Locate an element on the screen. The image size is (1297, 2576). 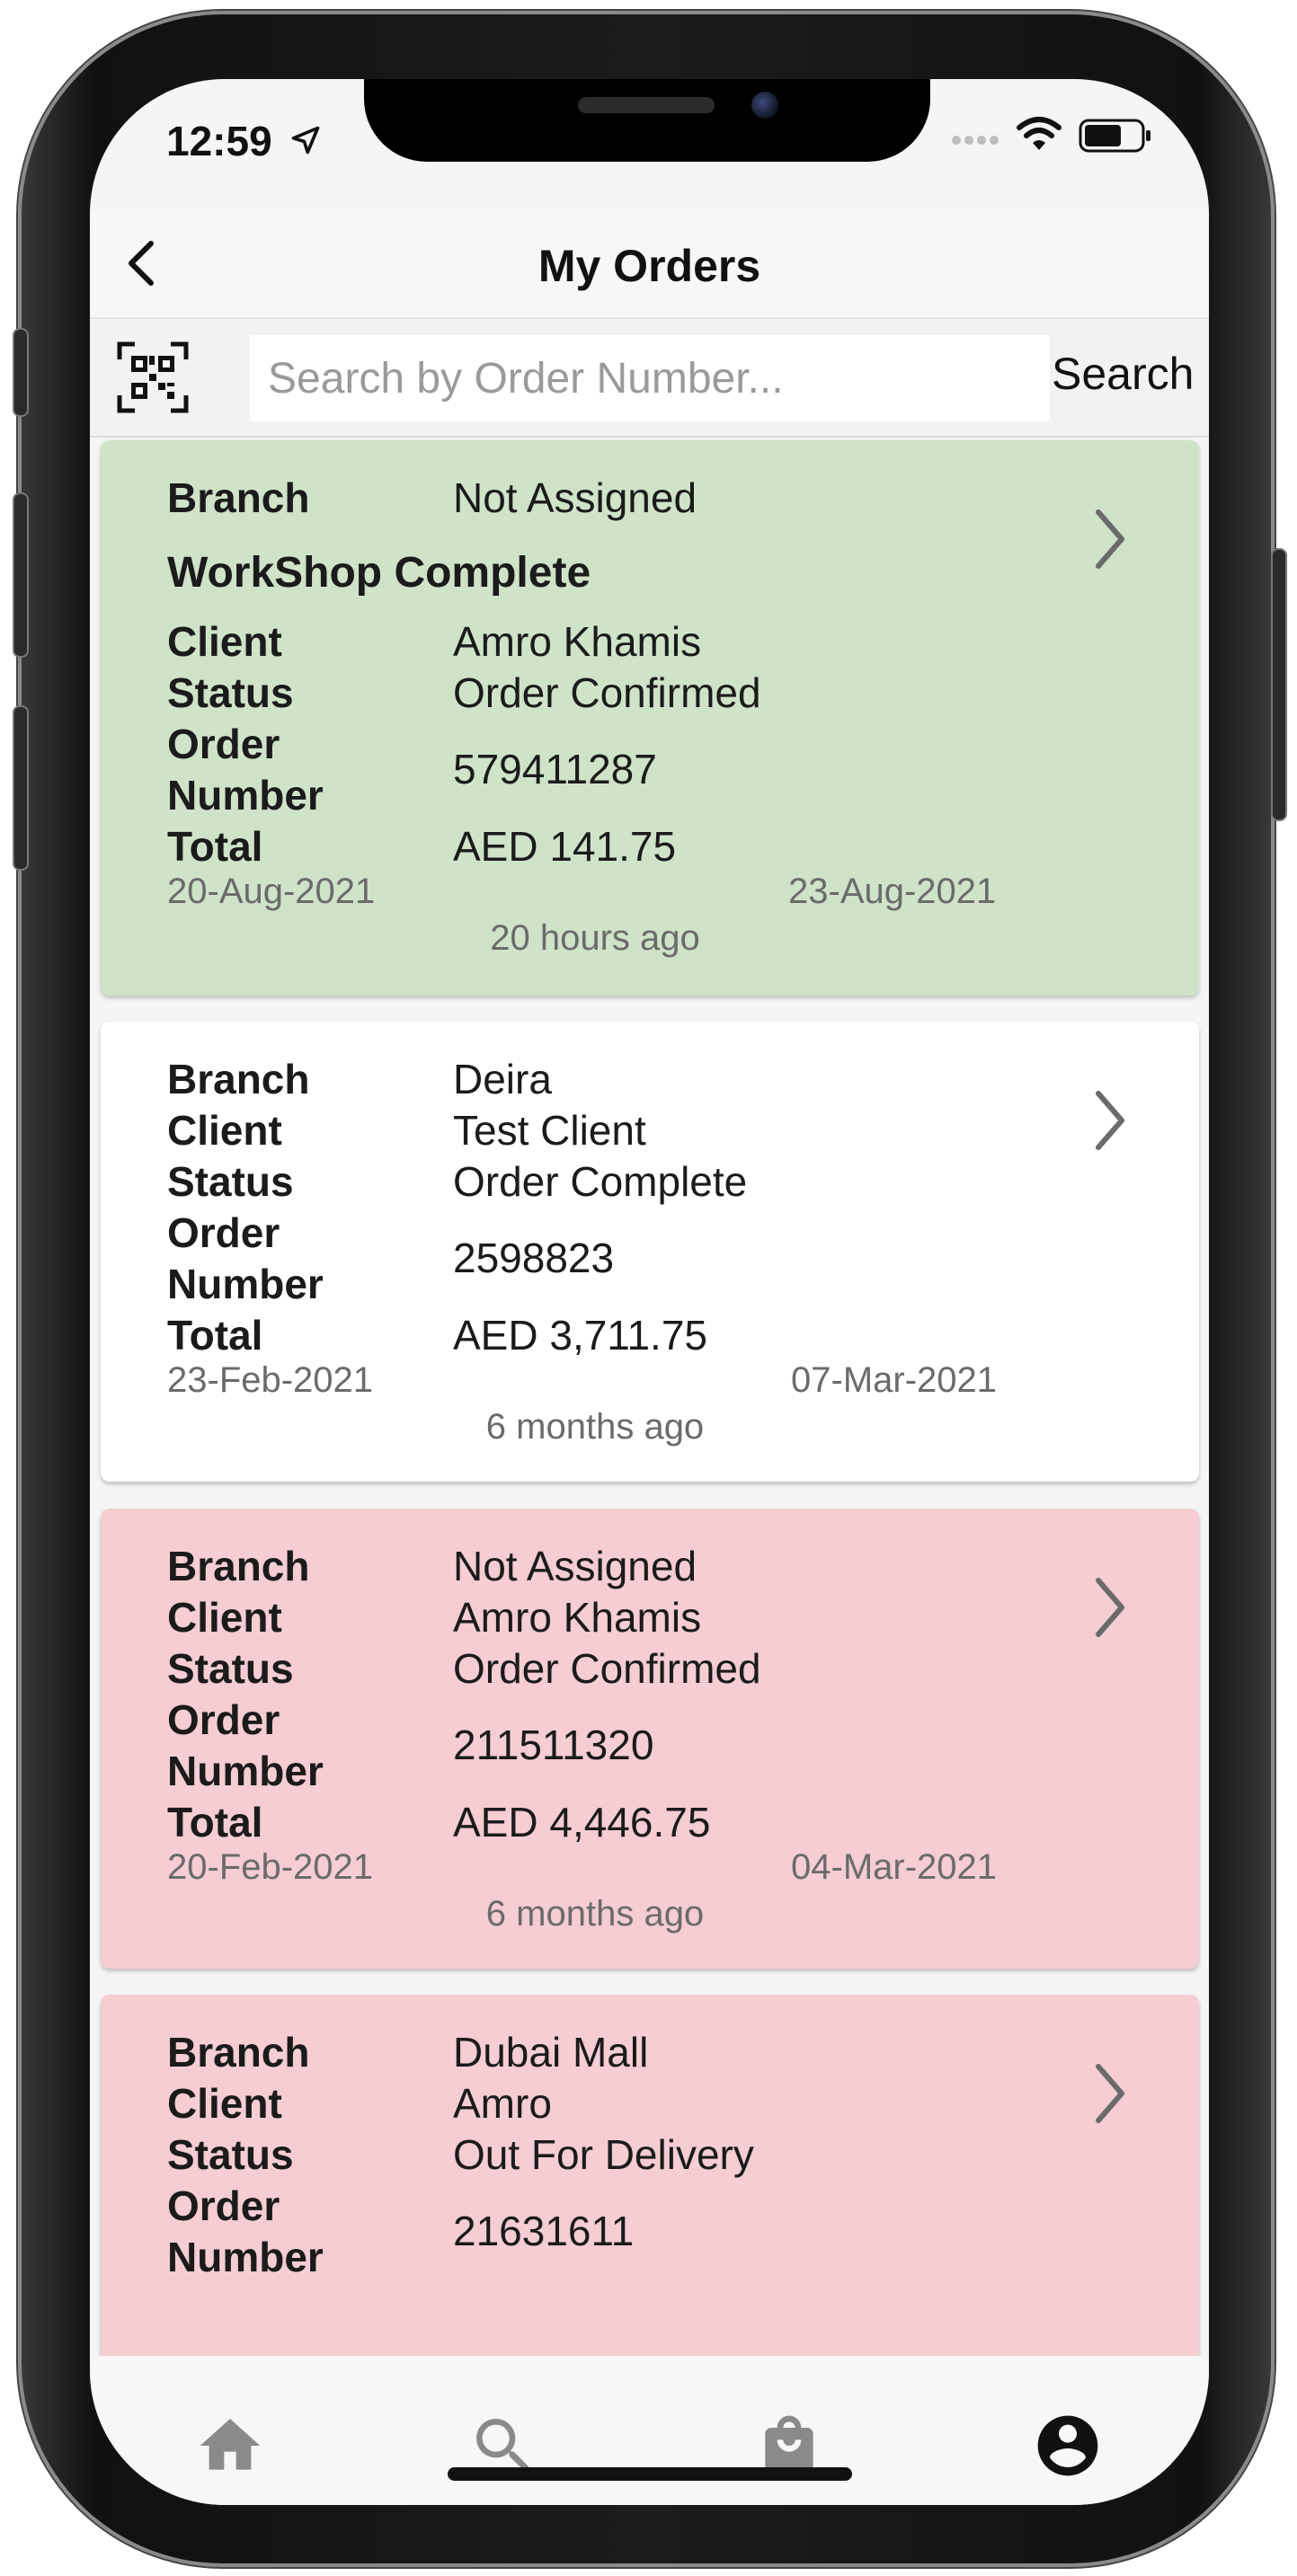
client-value: Test Client is located at coordinates (549, 1130).